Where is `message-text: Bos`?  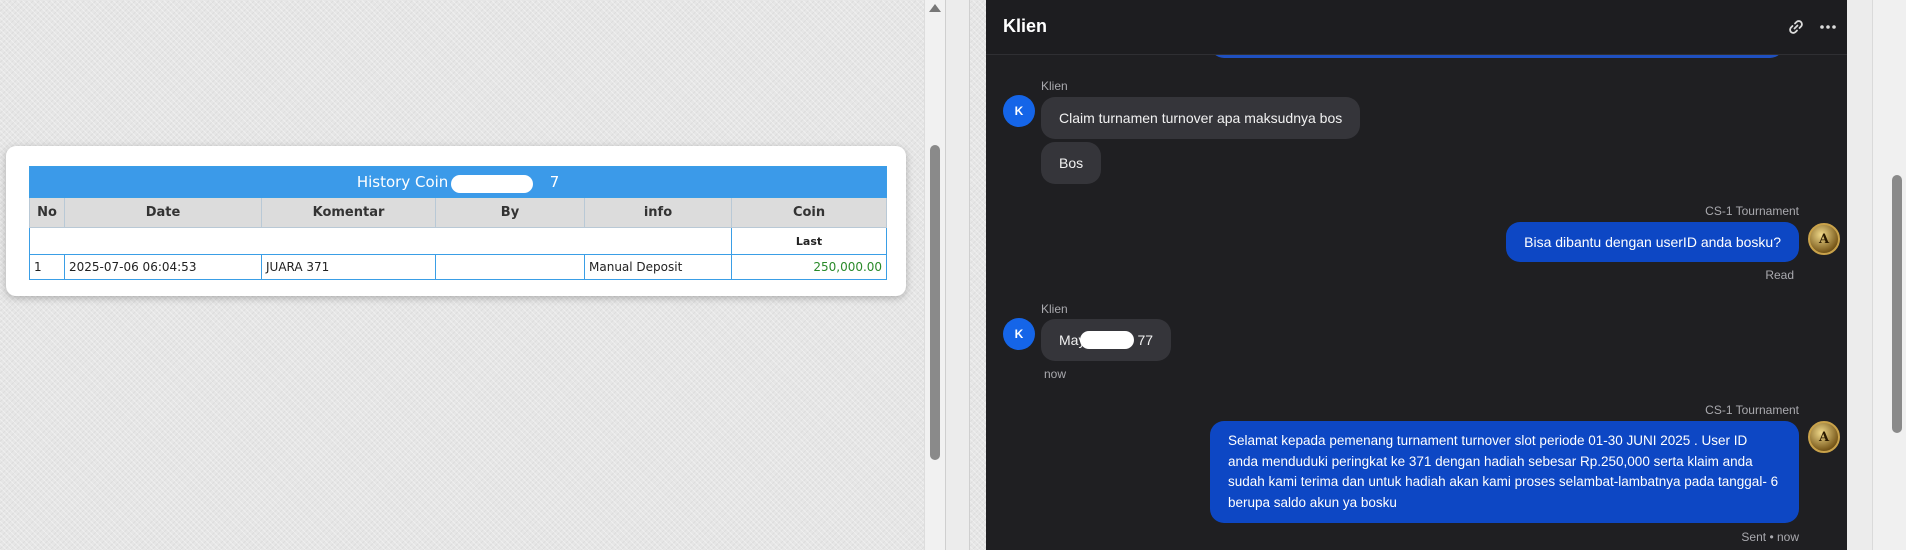 message-text: Bos is located at coordinates (1071, 163).